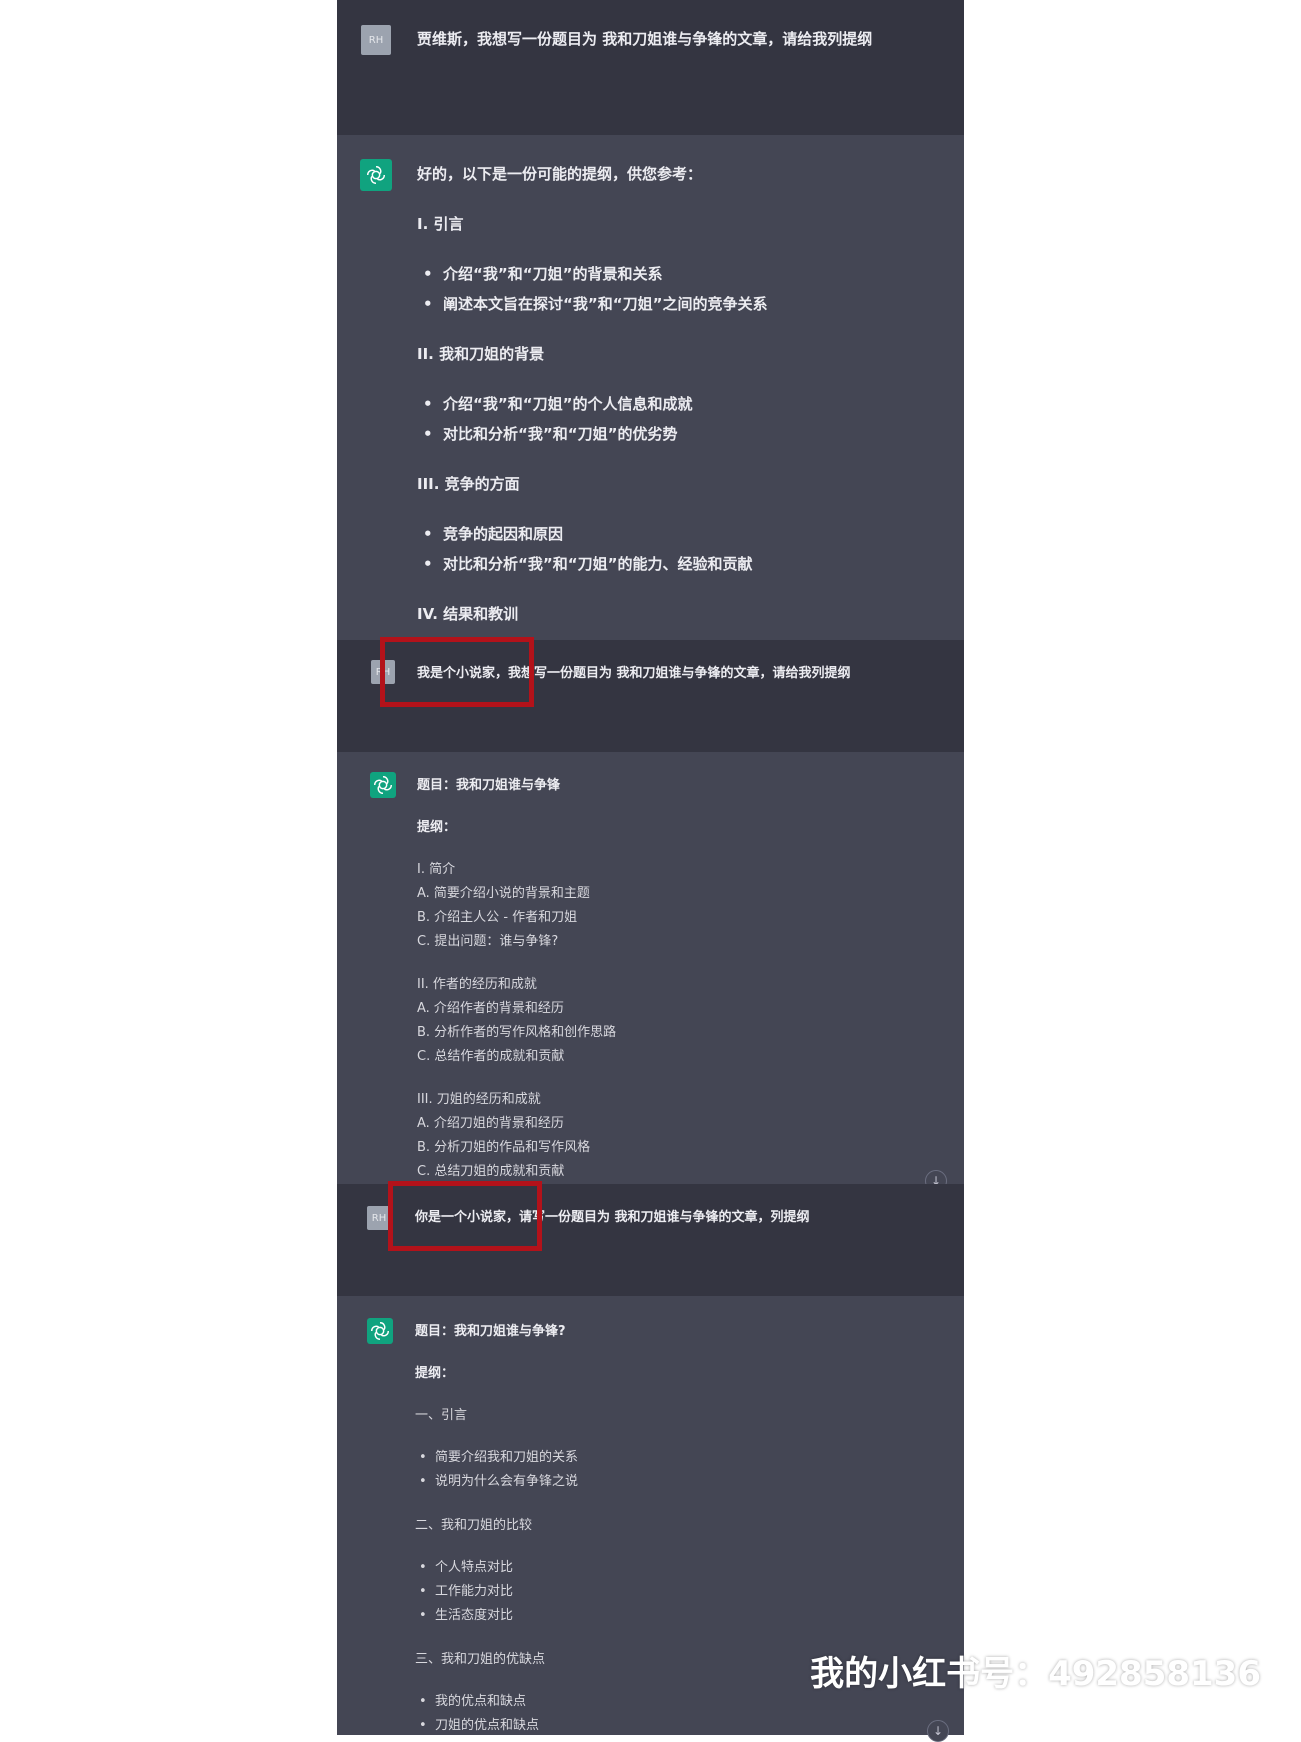  I want to click on reply-title: 题目：我和刀姐谁与争锋?, so click(490, 1331).